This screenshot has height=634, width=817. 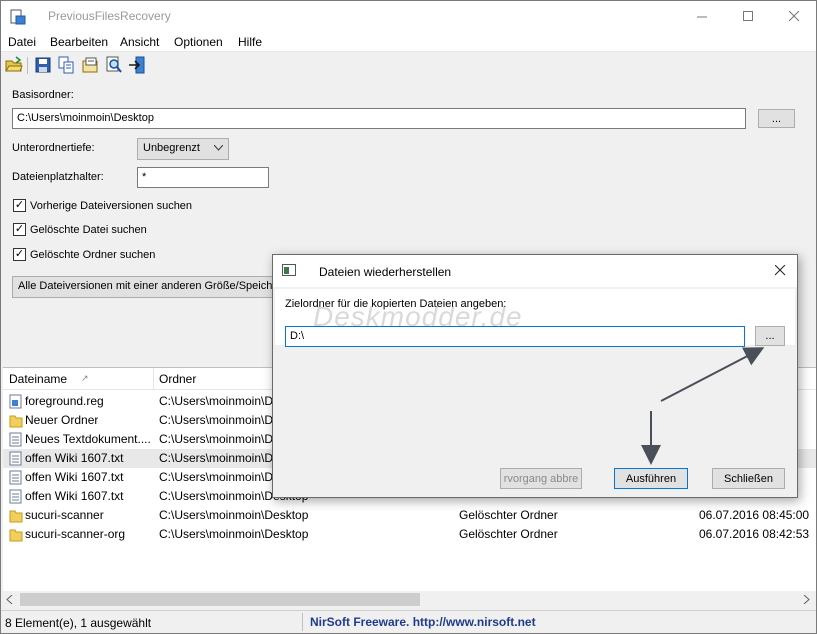 I want to click on maximize-button, so click(x=748, y=16).